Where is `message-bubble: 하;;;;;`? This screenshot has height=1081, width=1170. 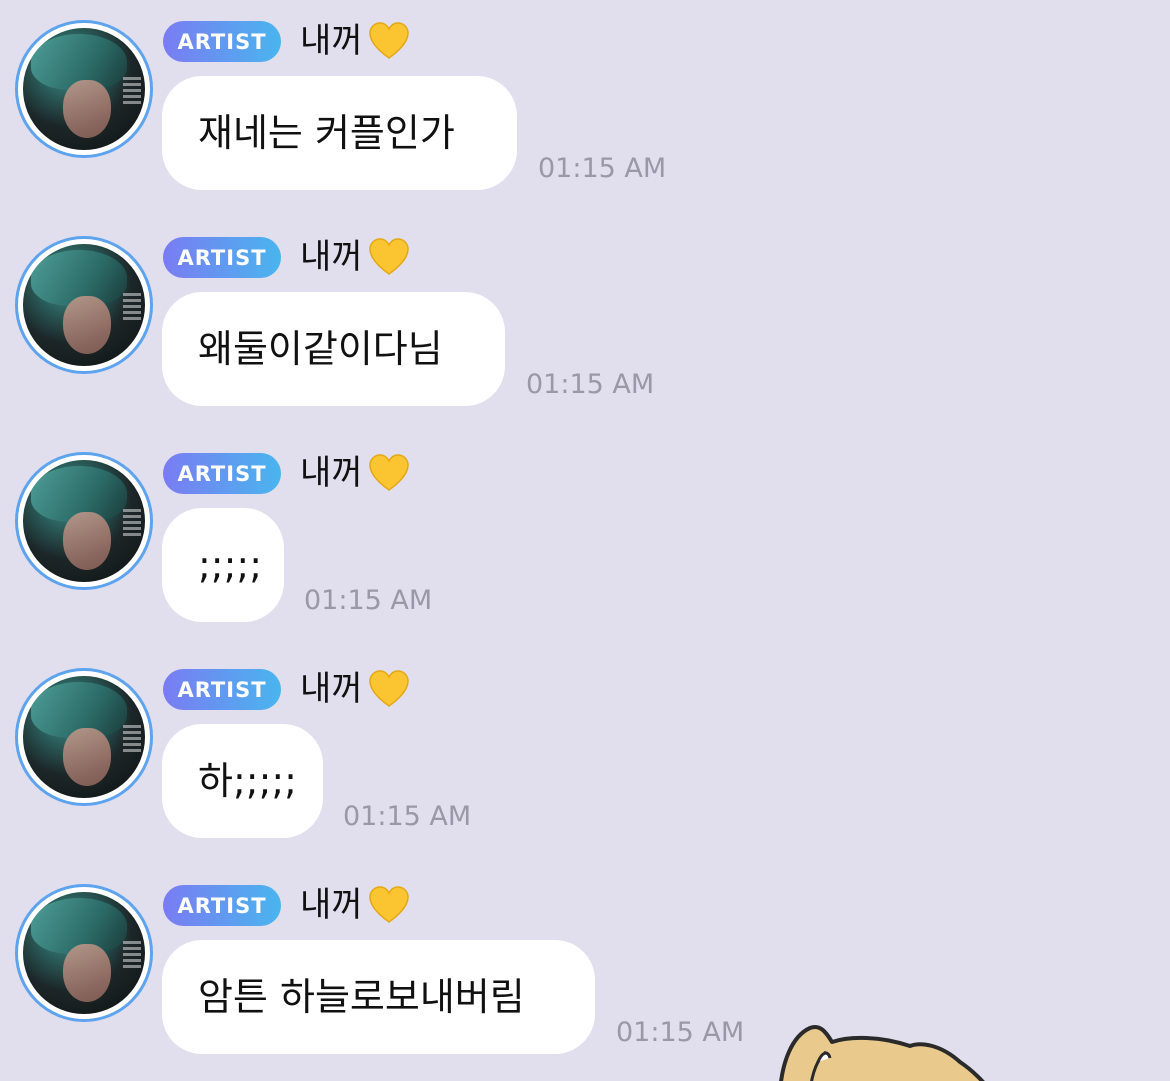
message-bubble: 하;;;;; is located at coordinates (242, 781).